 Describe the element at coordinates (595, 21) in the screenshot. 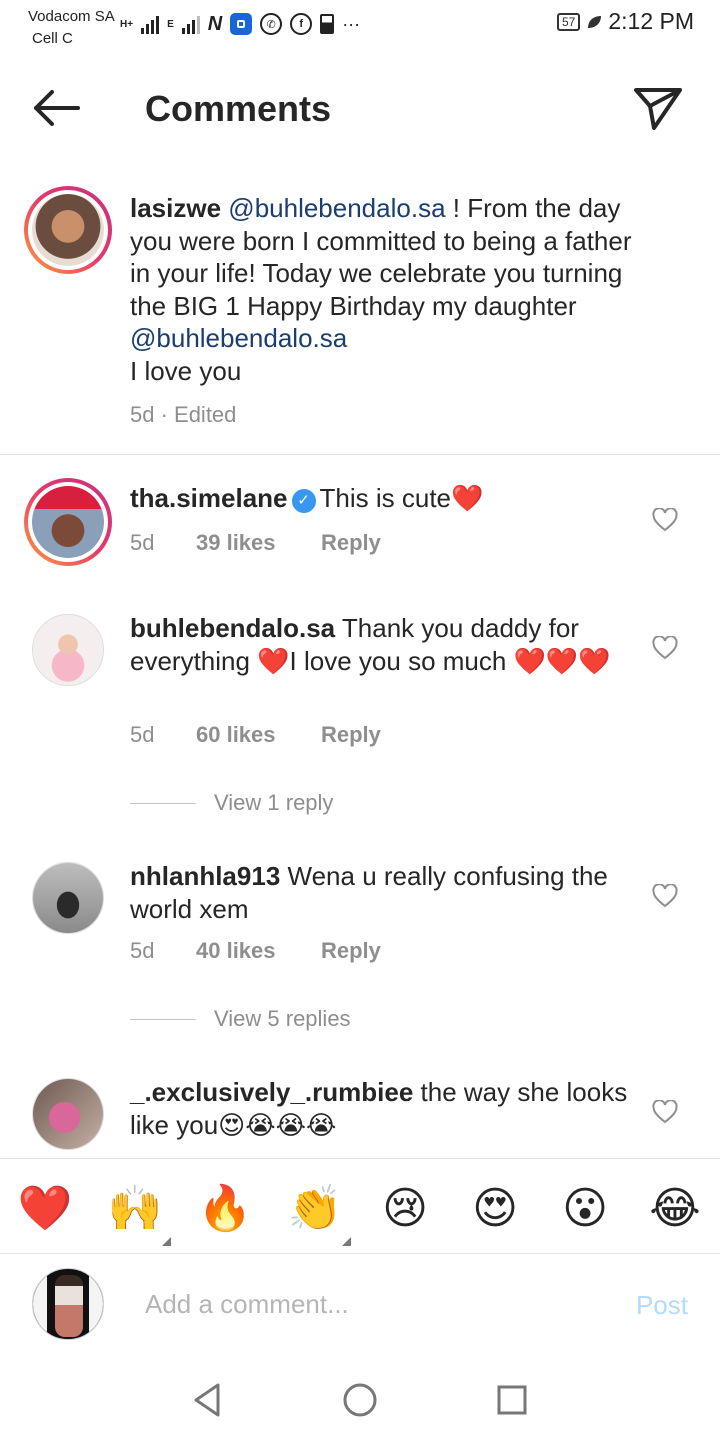

I see `leaf-icon` at that location.